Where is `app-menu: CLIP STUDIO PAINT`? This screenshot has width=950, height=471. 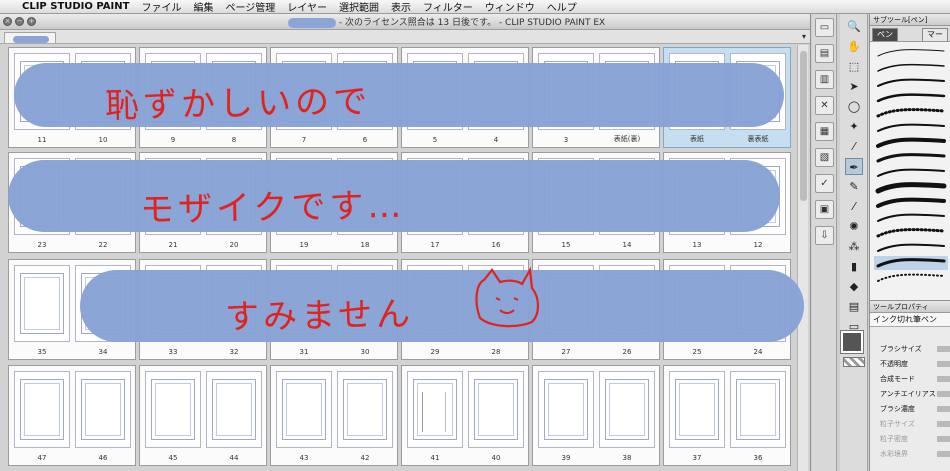 app-menu: CLIP STUDIO PAINT is located at coordinates (75, 6).